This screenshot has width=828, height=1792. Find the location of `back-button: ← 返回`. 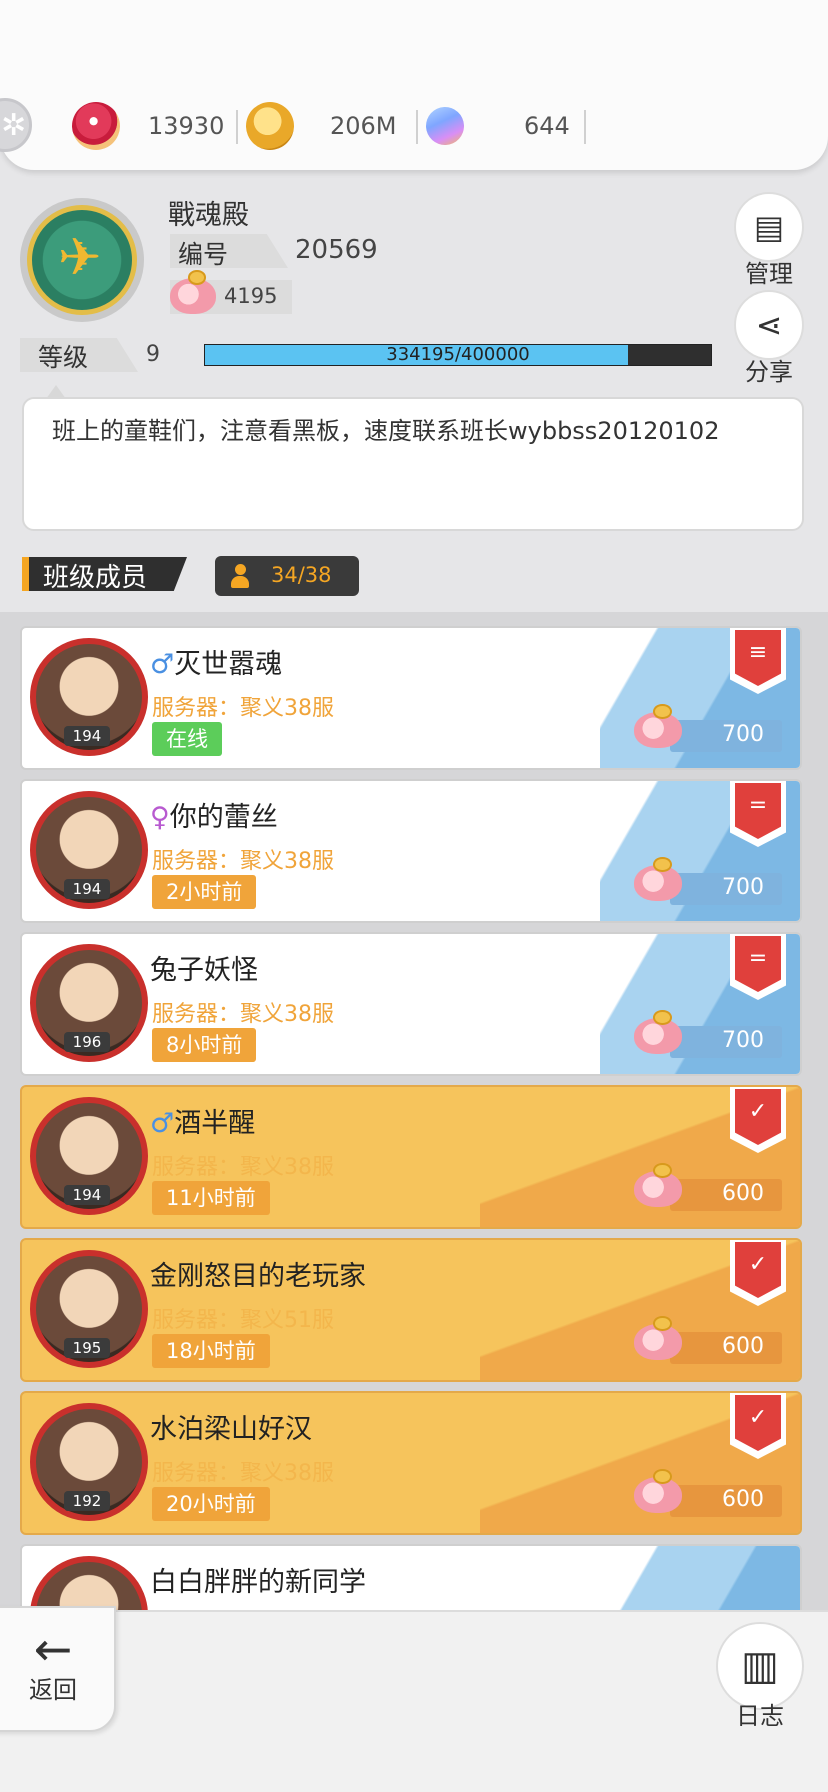

back-button: ← 返回 is located at coordinates (58, 1669).